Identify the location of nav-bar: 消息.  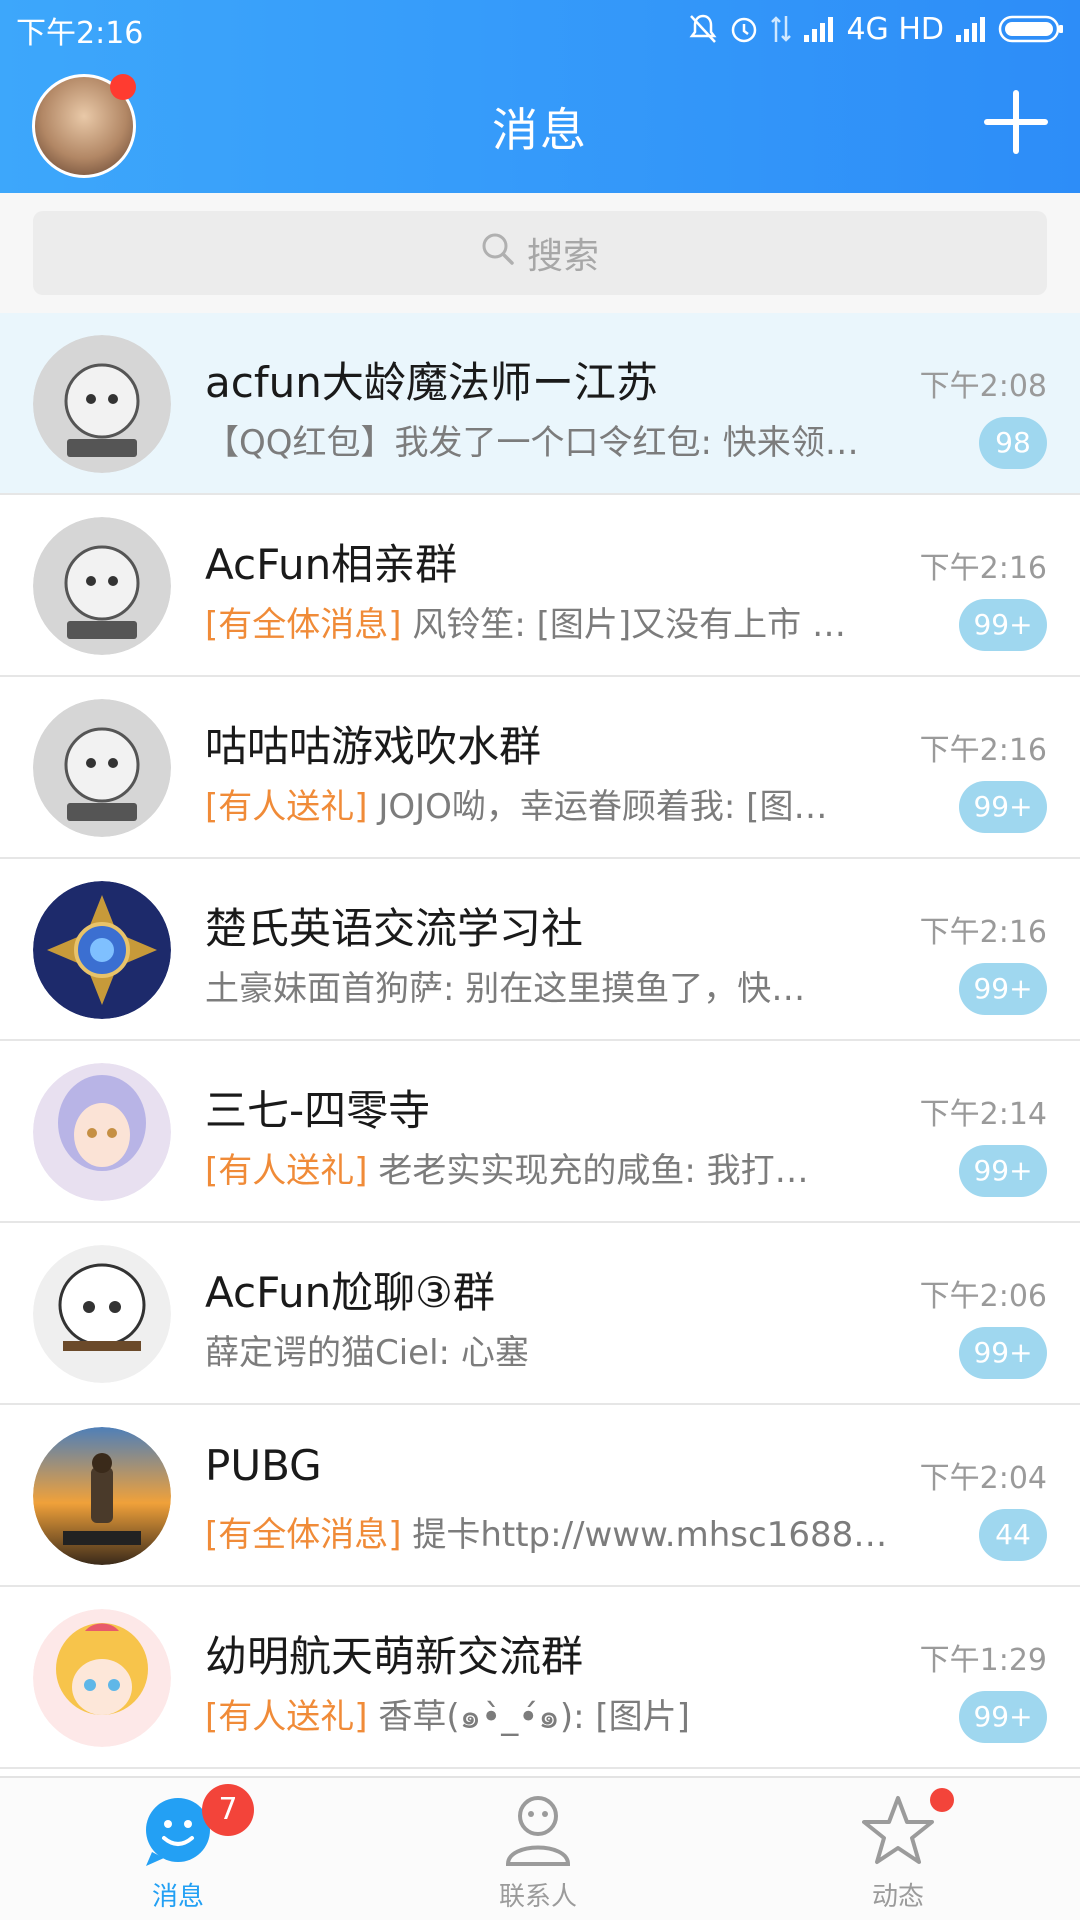
(540, 127).